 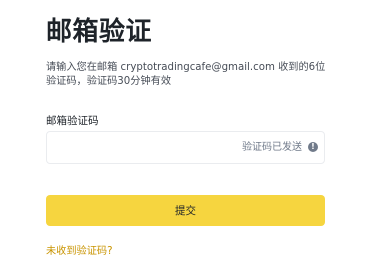 What do you see at coordinates (272, 147) in the screenshot?
I see `code-sent-status: 验证码已发送` at bounding box center [272, 147].